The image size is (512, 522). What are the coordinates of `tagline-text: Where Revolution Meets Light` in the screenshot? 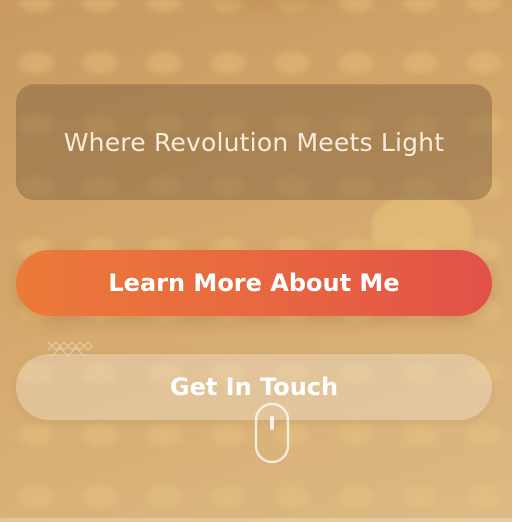 It's located at (254, 142).